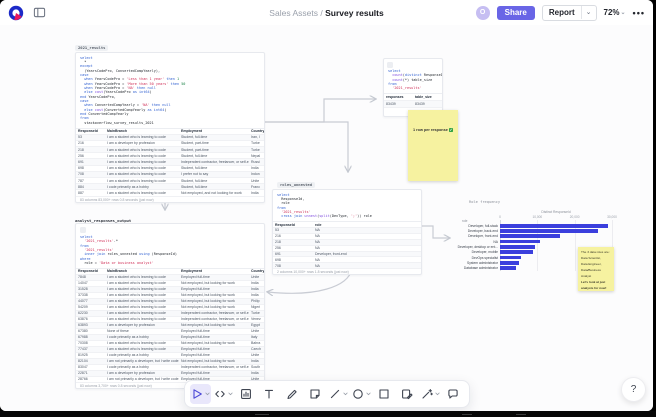  Describe the element at coordinates (588, 12) in the screenshot. I see `chevron-down-icon: ⌄` at that location.